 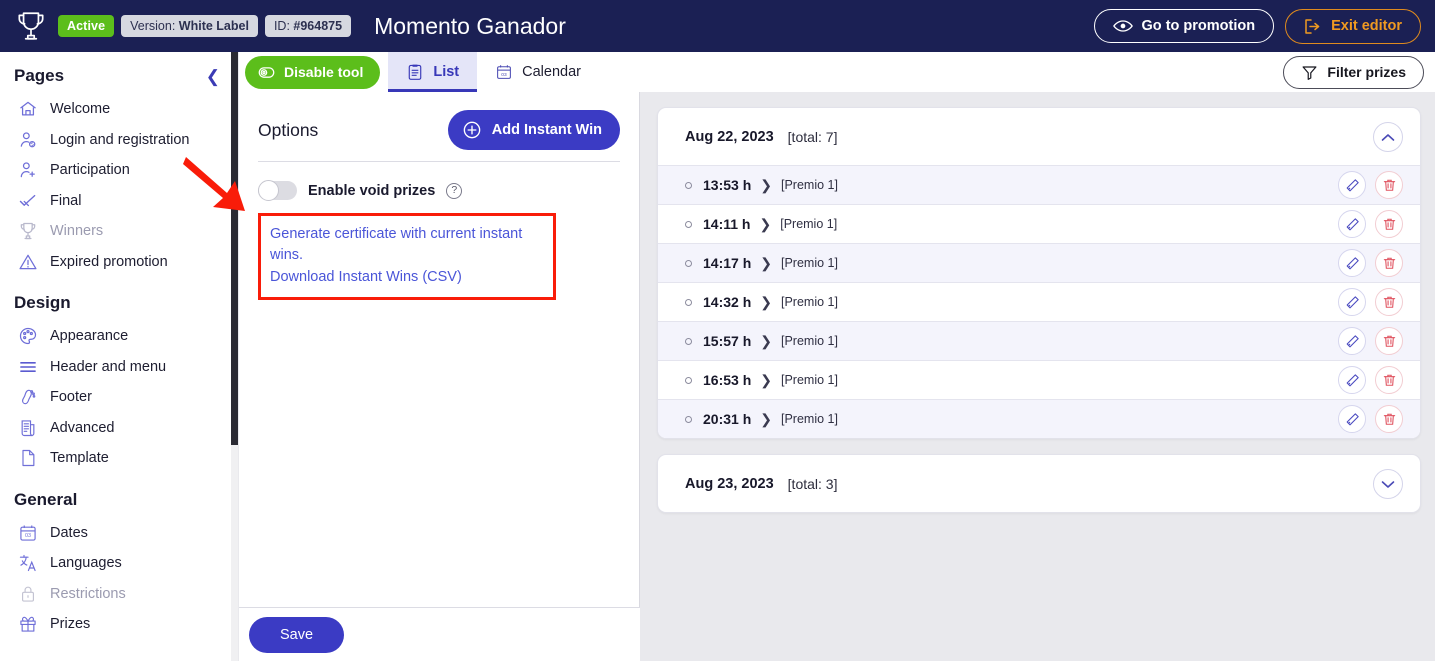 What do you see at coordinates (119, 109) in the screenshot?
I see `sidebar-item-welcome: Welcome` at bounding box center [119, 109].